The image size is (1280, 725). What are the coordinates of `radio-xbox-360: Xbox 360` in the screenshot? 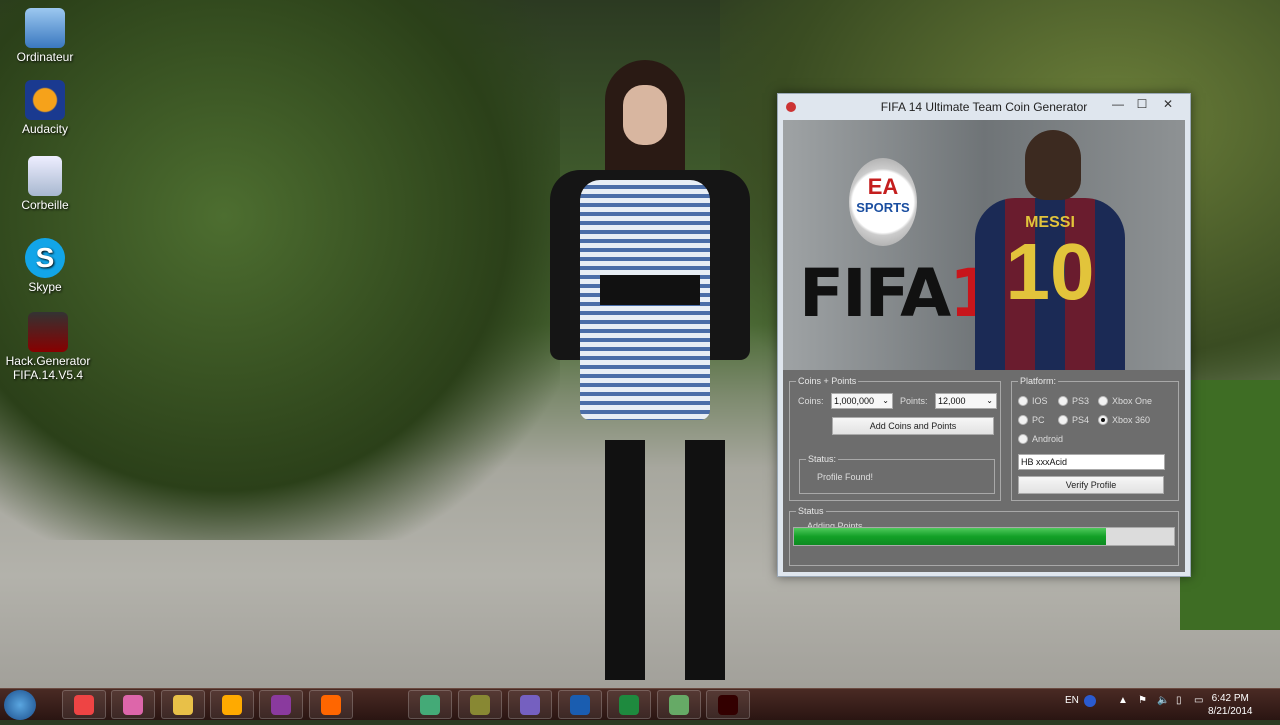 It's located at (1124, 420).